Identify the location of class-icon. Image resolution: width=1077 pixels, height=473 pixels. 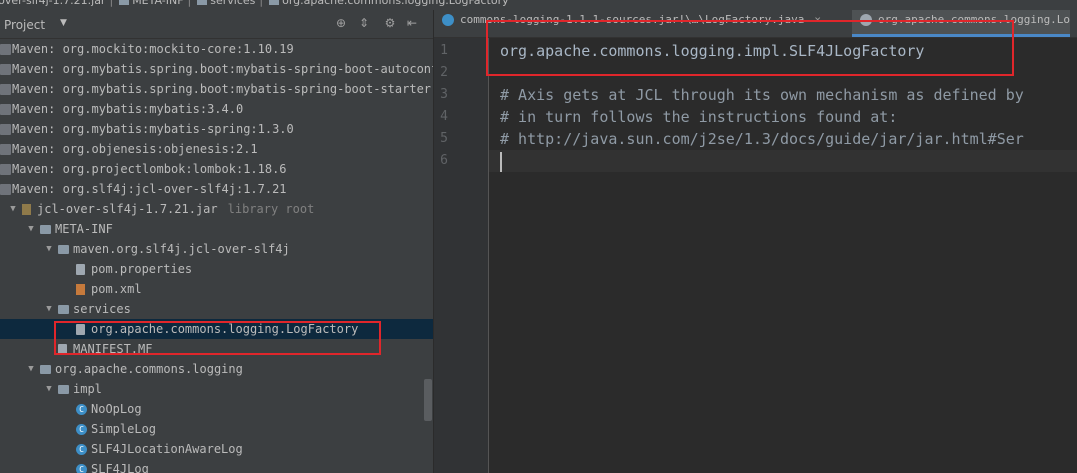
(448, 20).